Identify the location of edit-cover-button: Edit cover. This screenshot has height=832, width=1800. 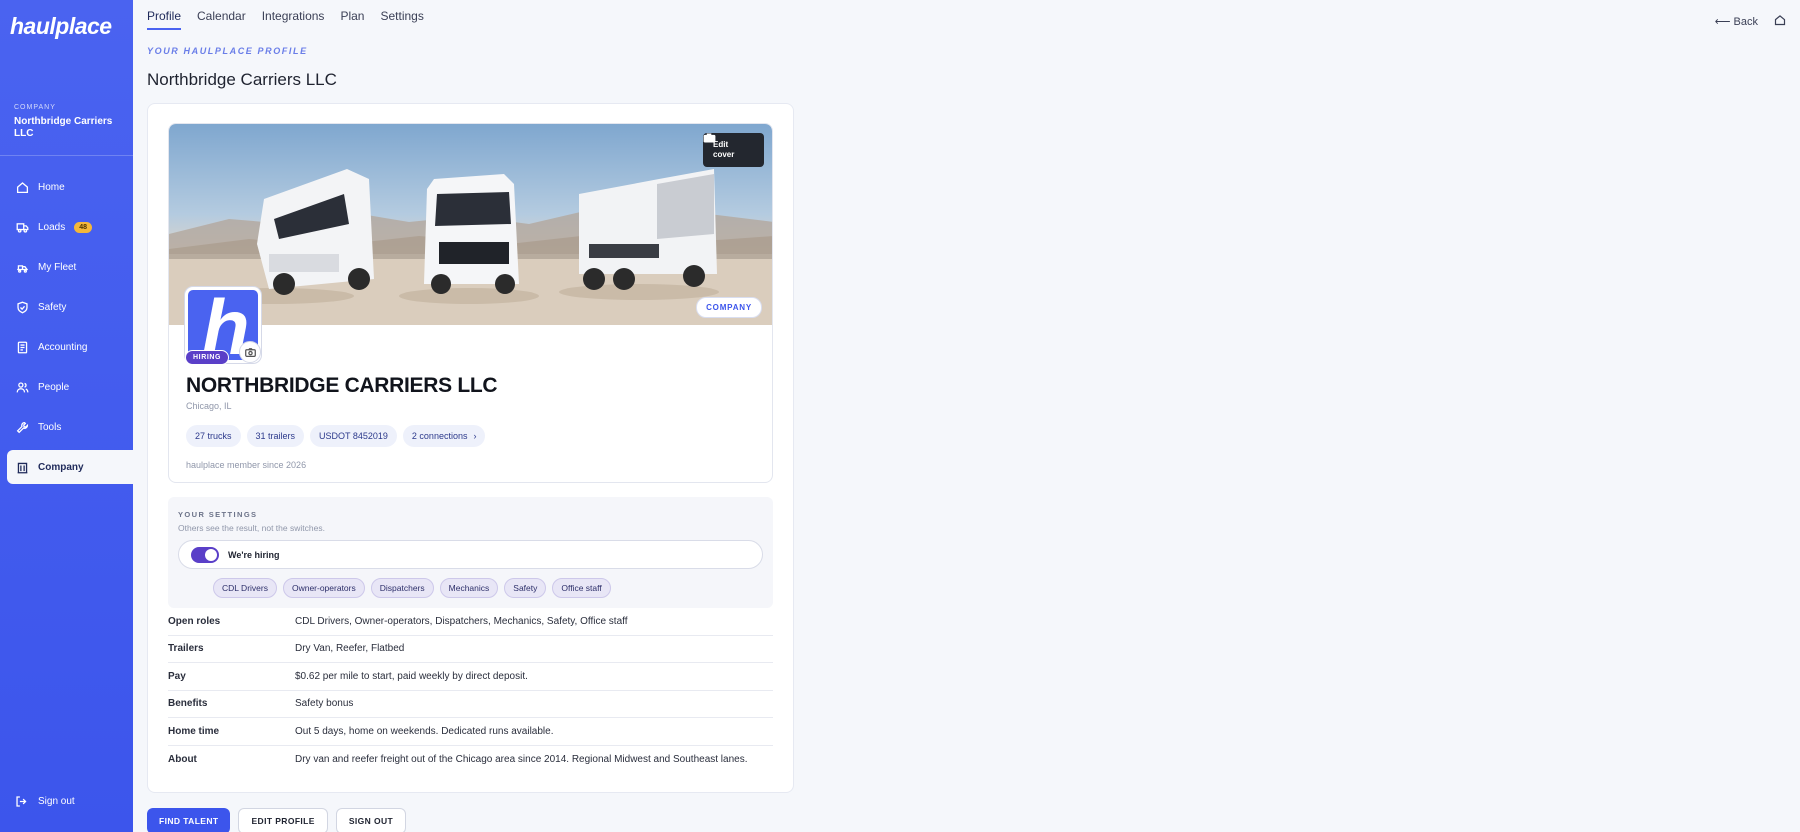
(733, 150).